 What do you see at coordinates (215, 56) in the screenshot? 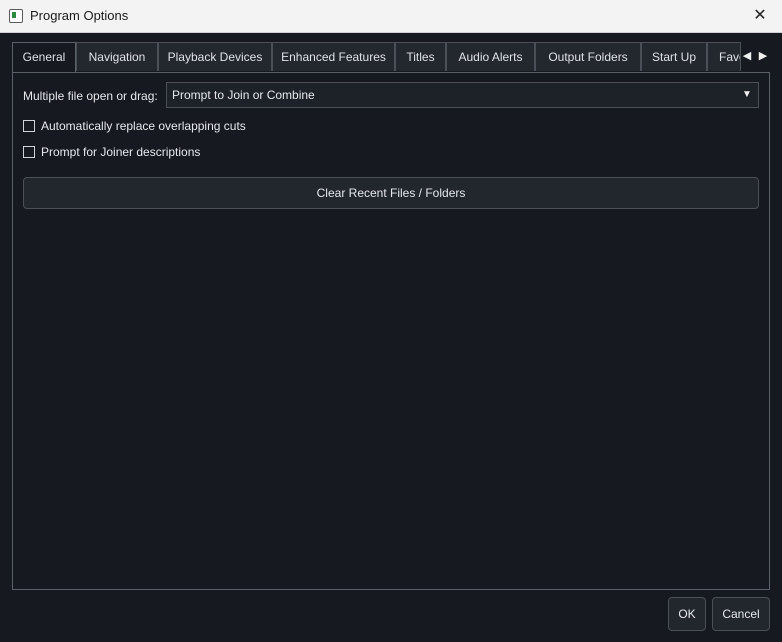
I see `tab-playback-devices: Playback Devices` at bounding box center [215, 56].